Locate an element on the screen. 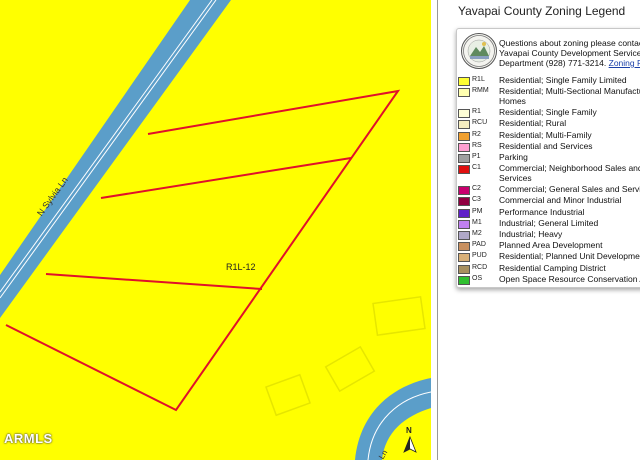 This screenshot has width=640, height=460. legend-description: Commercial and Minor Industrial is located at coordinates (560, 200).